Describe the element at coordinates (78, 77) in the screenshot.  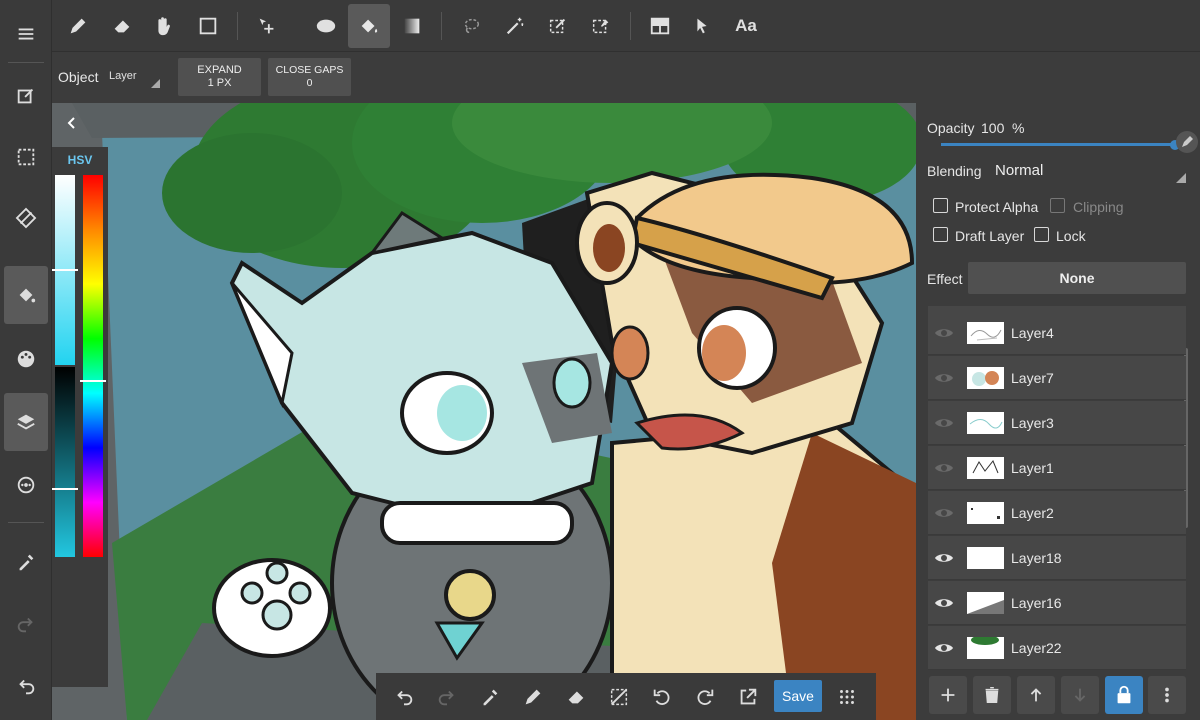
I see `object-label: Object` at that location.